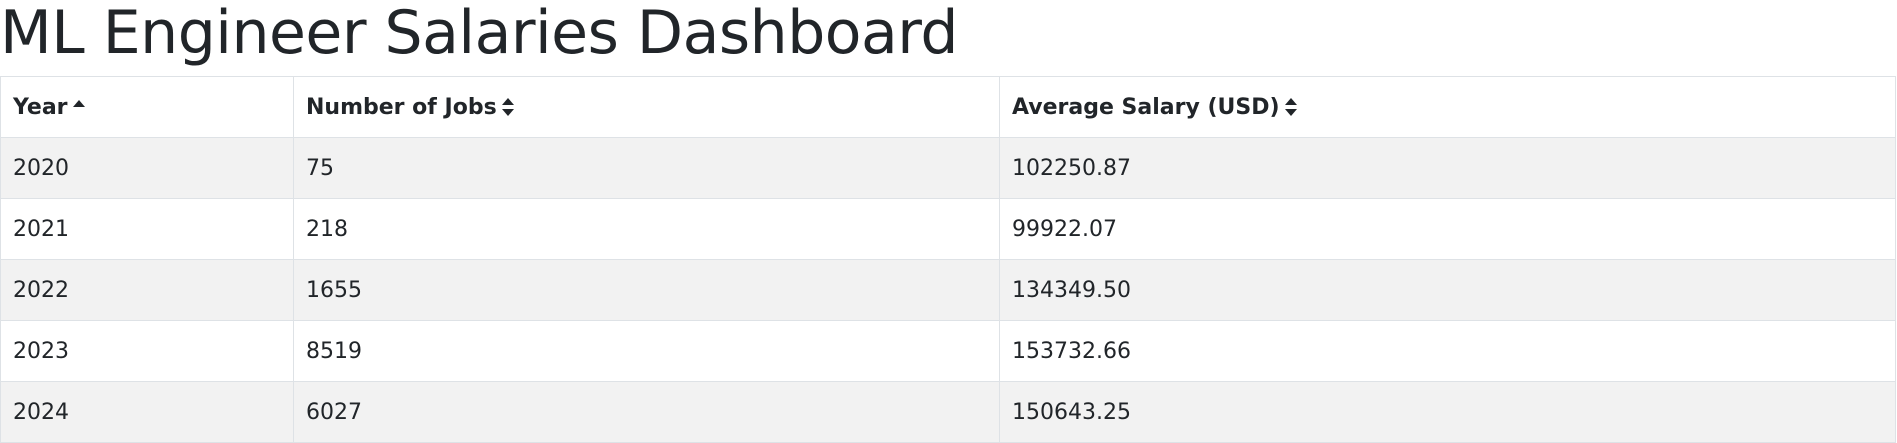 This screenshot has width=1897, height=443. I want to click on cell-salary: 153732.66, so click(1447, 351).